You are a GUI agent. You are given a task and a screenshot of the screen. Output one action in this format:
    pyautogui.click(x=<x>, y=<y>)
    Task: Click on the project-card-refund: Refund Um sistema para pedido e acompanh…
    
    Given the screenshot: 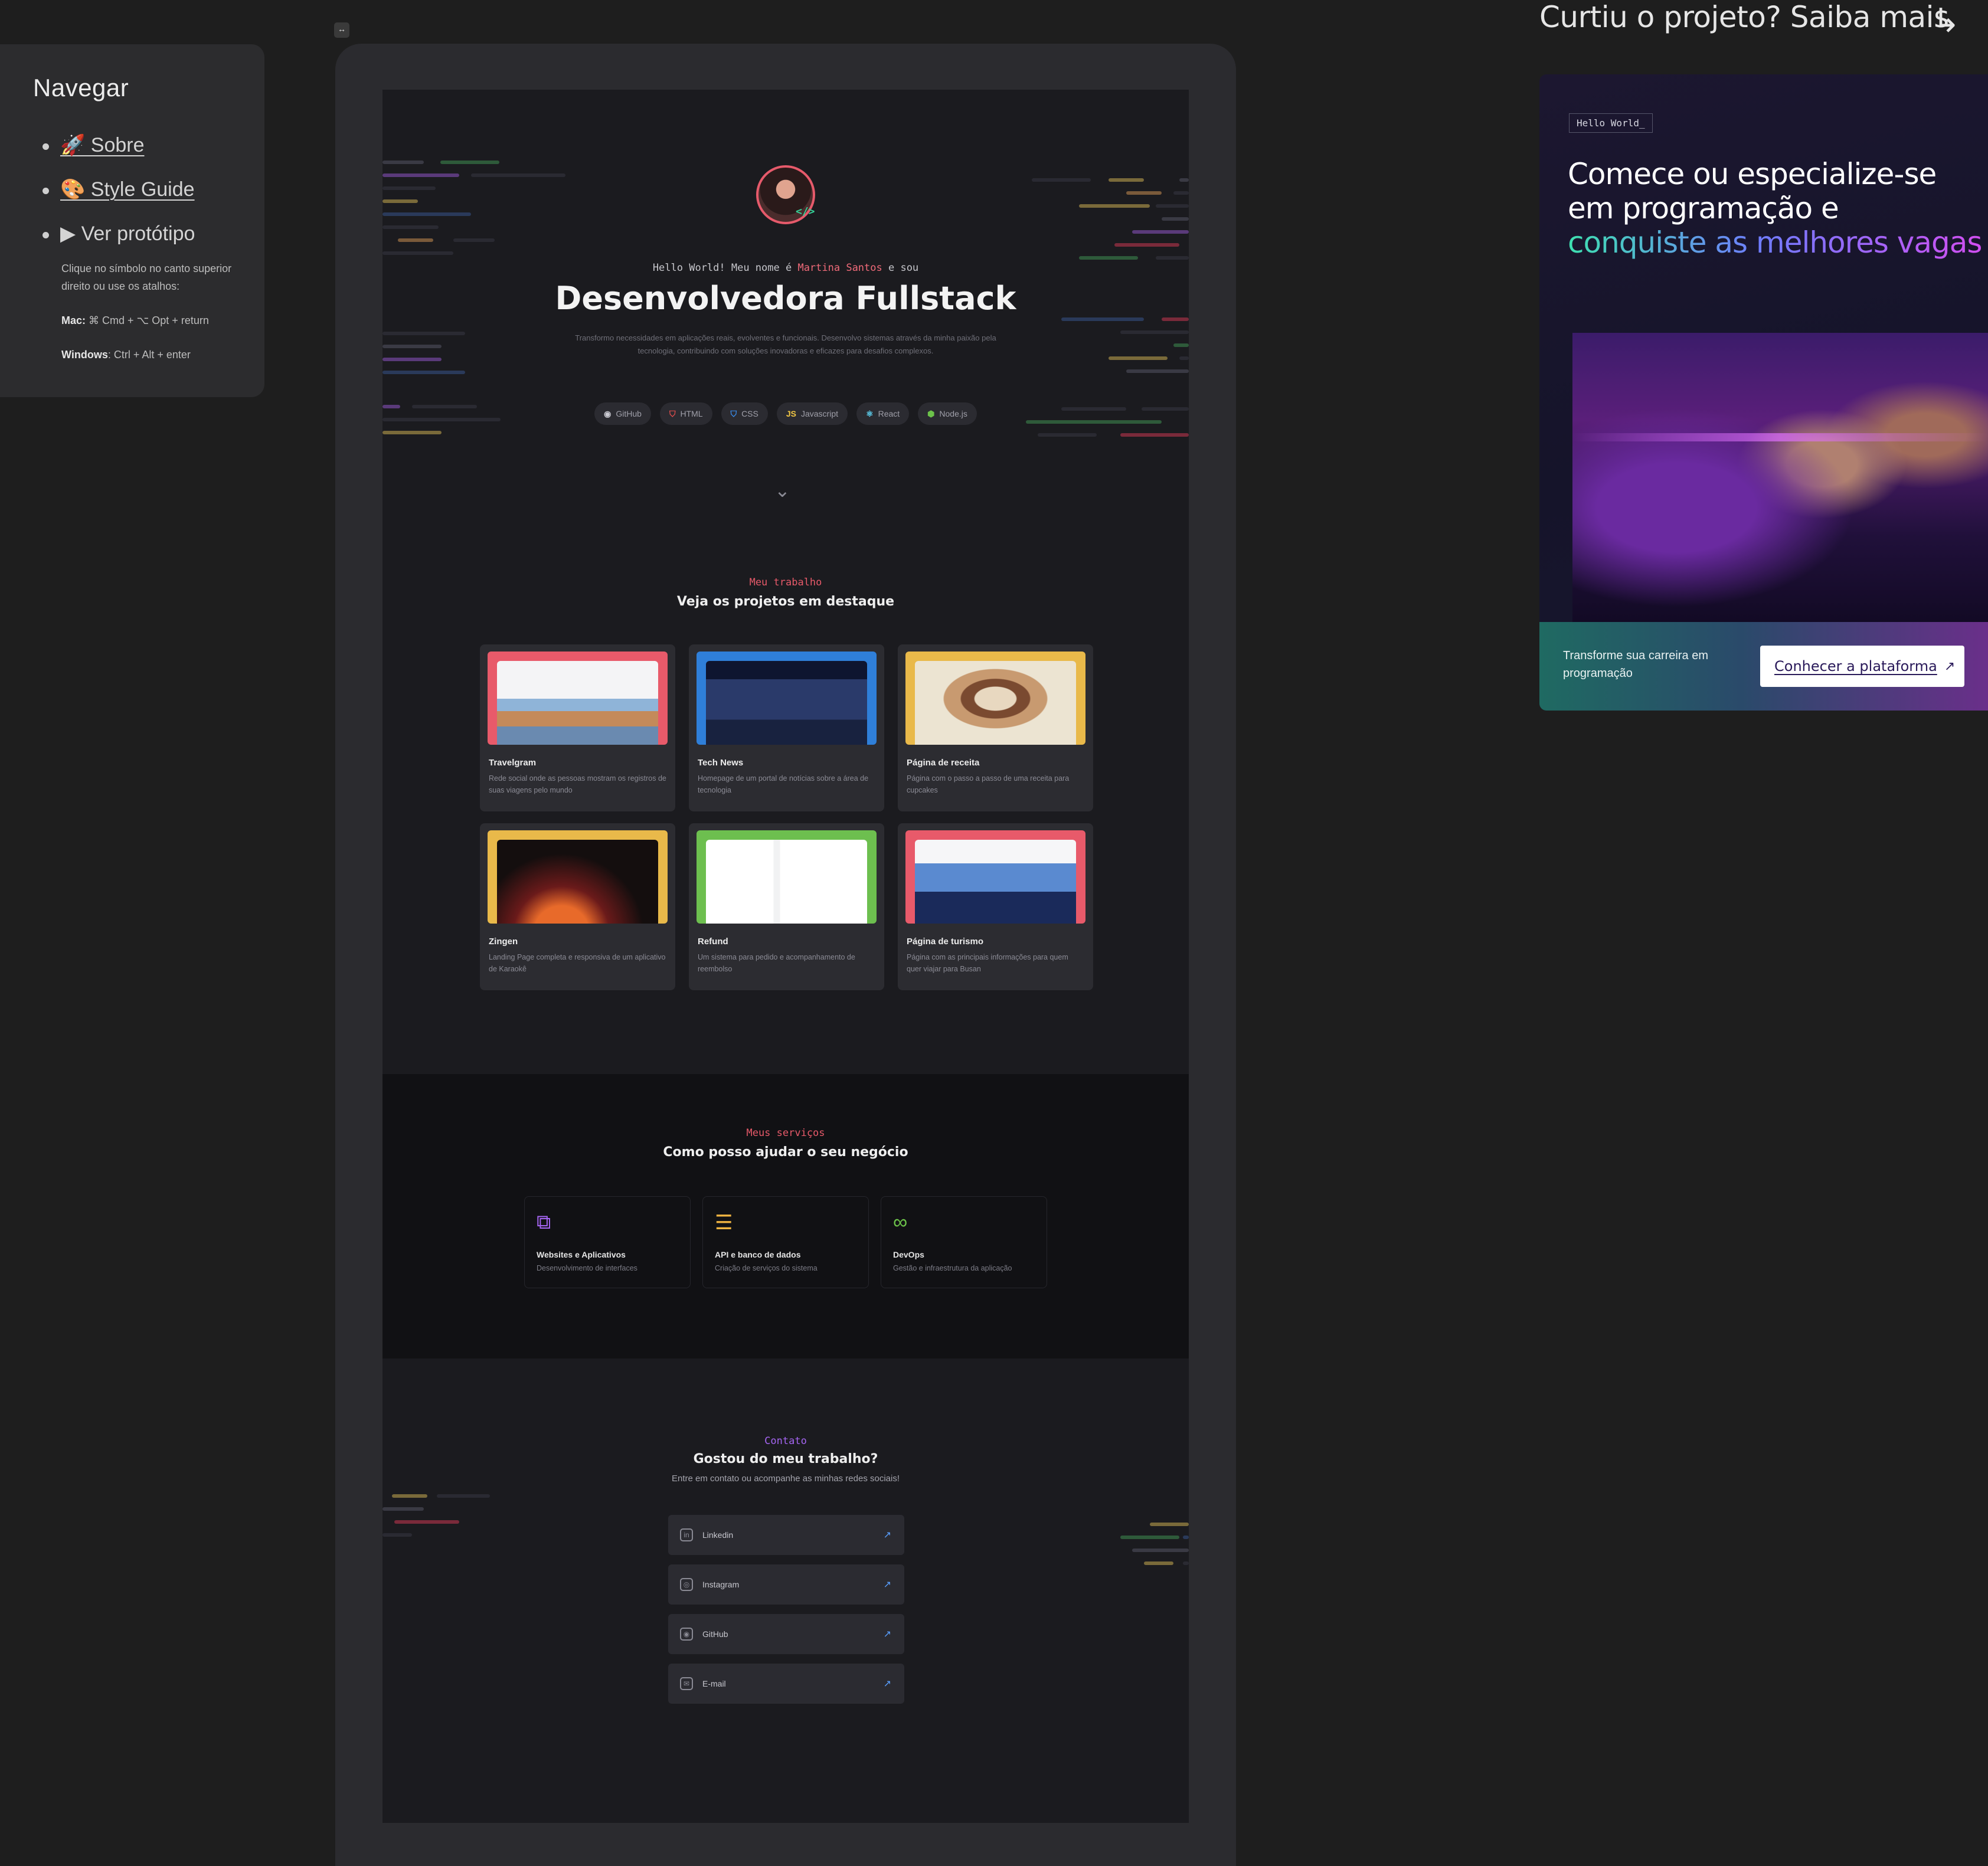 What is the action you would take?
    pyautogui.click(x=786, y=906)
    